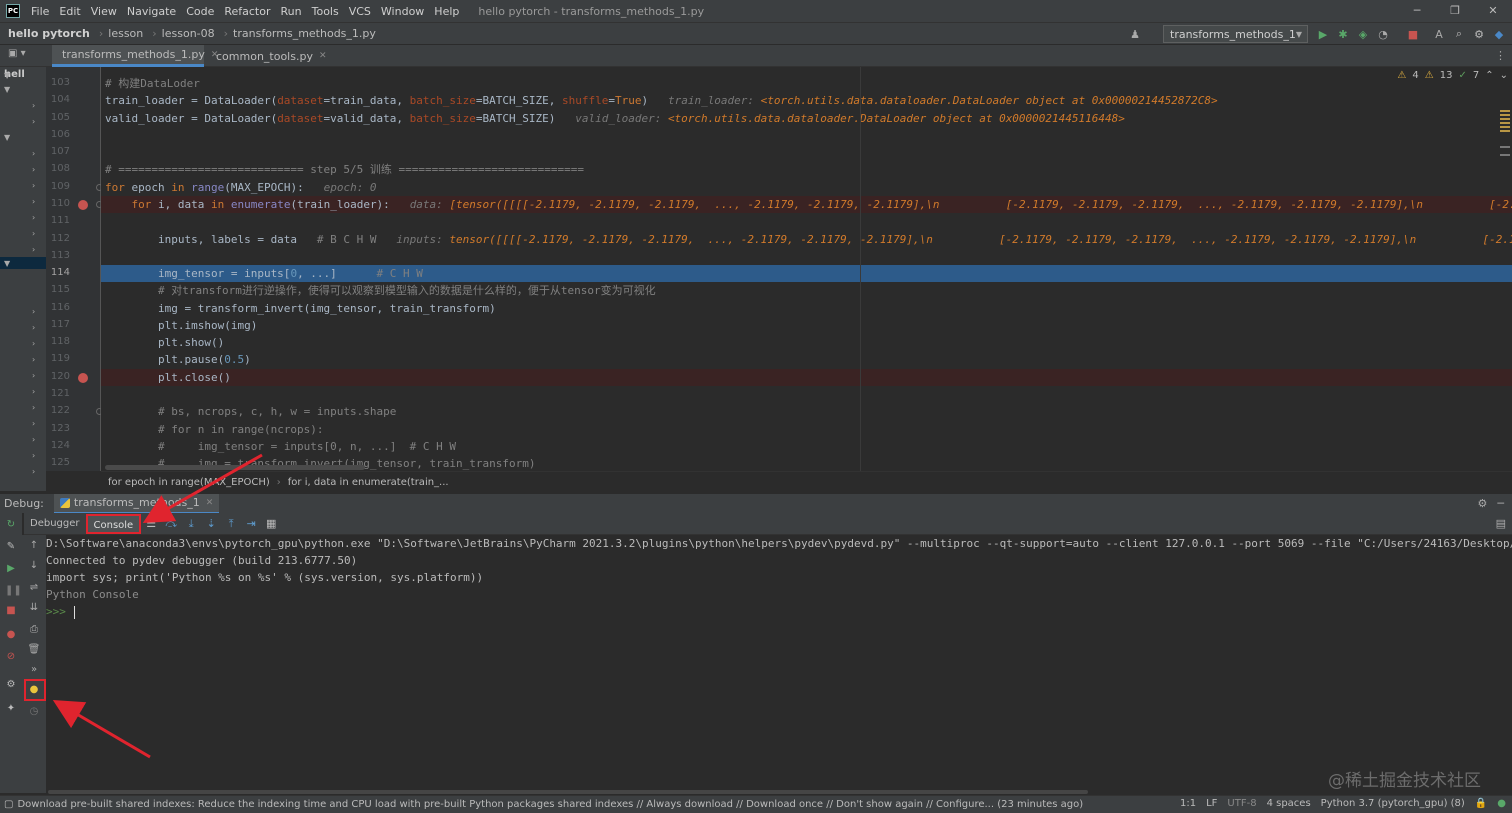  I want to click on close-button: ✕, so click(1493, 11).